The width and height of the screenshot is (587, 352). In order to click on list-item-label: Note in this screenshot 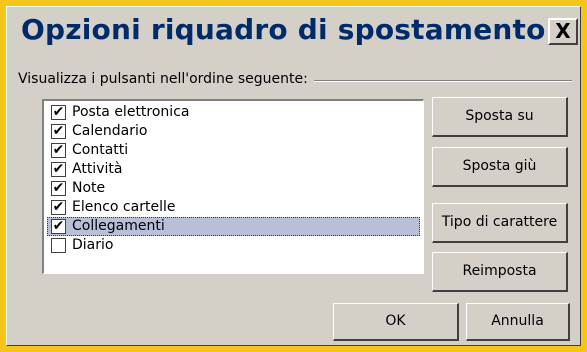, I will do `click(89, 188)`.